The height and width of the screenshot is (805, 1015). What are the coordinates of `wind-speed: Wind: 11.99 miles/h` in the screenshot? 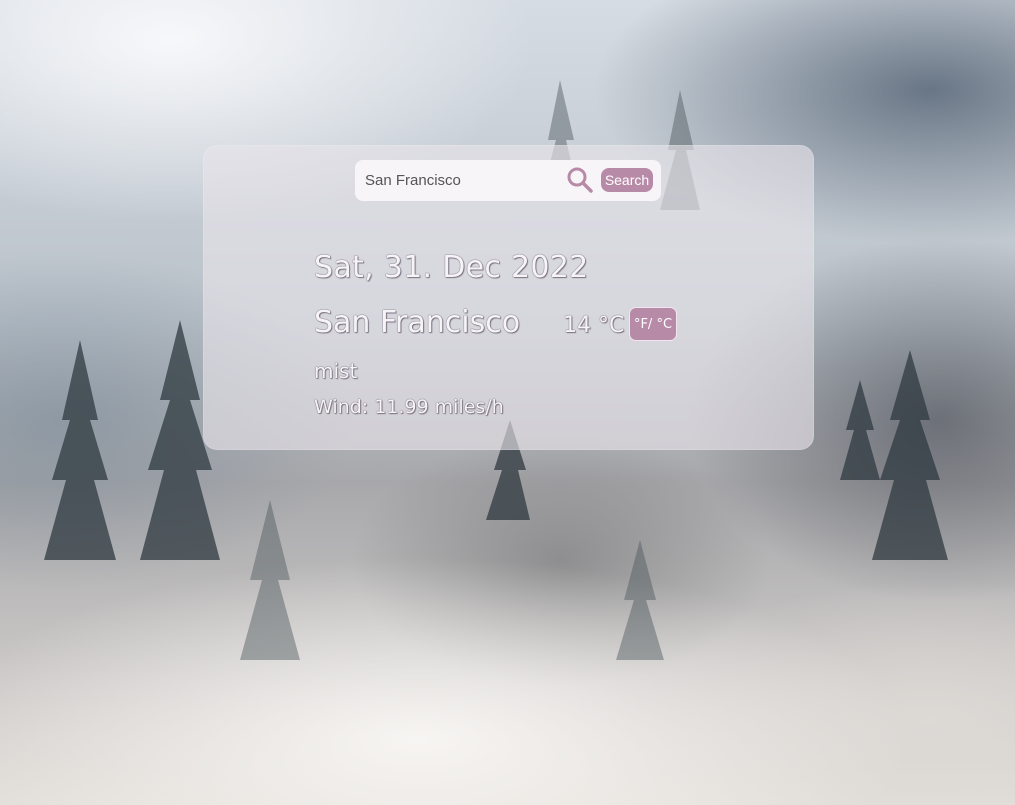 It's located at (409, 407).